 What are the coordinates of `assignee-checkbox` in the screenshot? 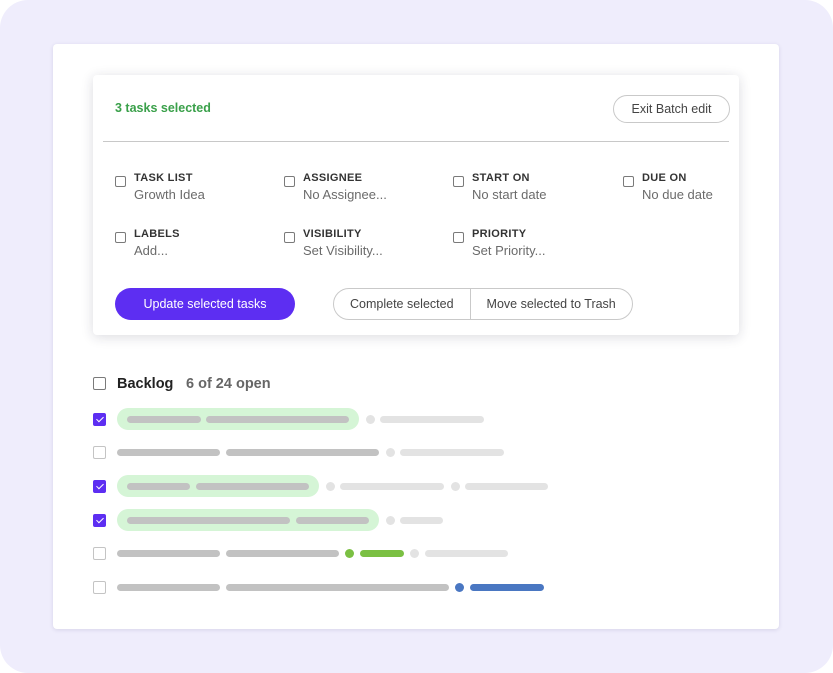 It's located at (289, 181).